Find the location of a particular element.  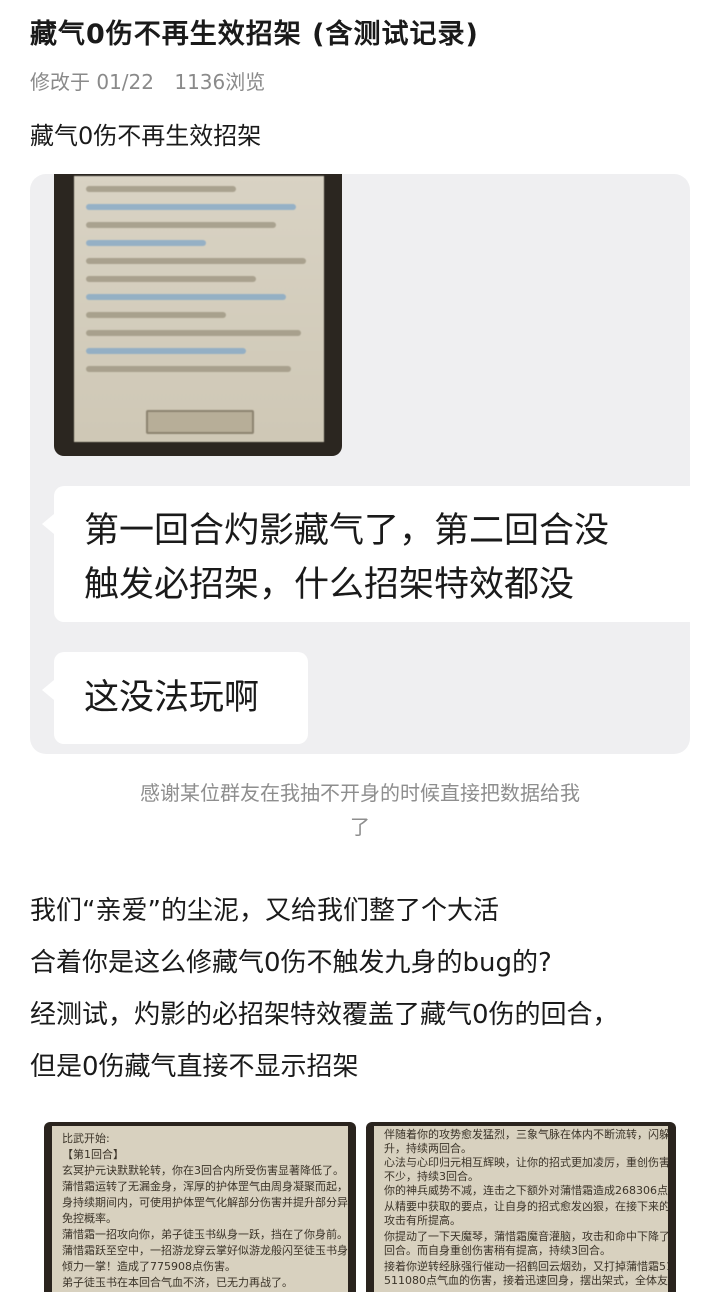

log-line: 身持续期间内，可使用护体罡气化解部分伤害并提升部分异常效果的 is located at coordinates (205, 1202).